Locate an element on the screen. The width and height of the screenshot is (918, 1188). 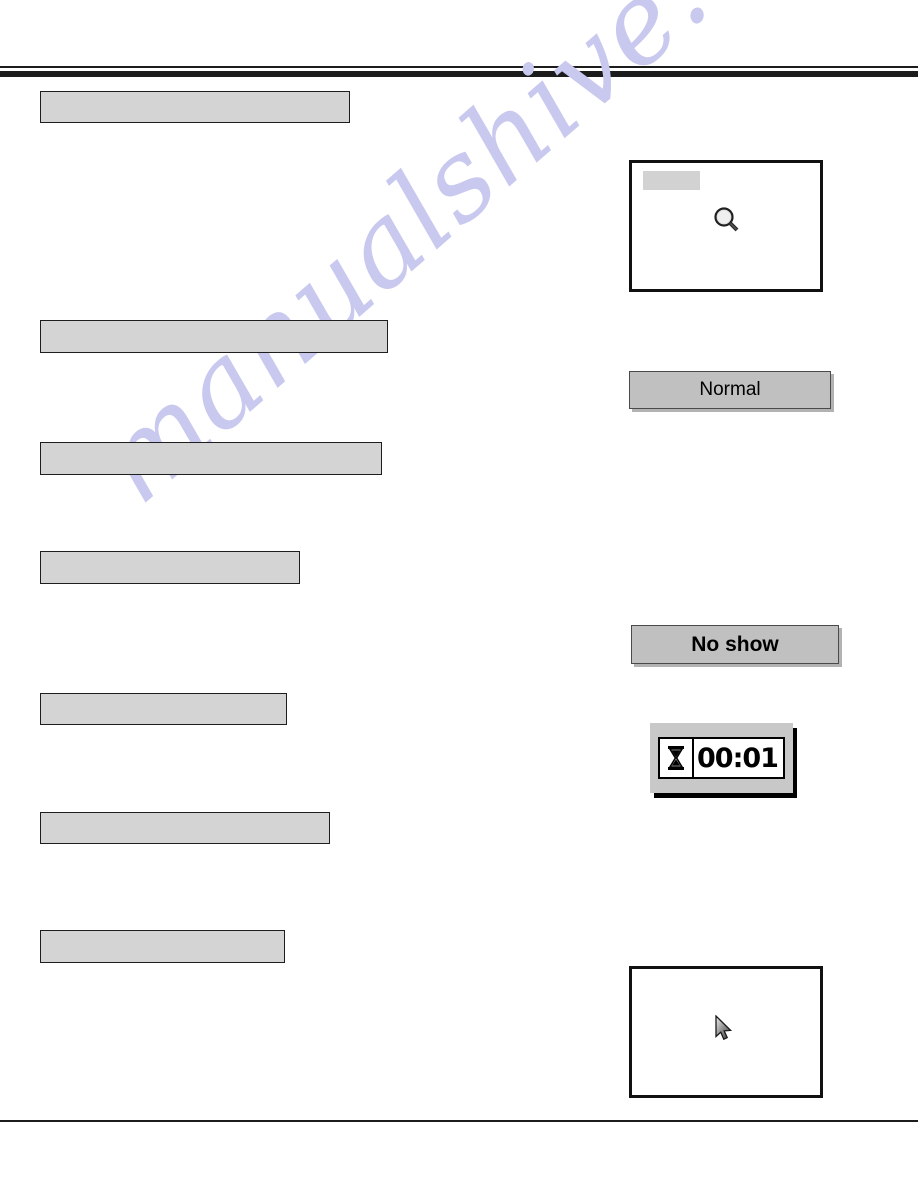
normal-button-label: Normal is located at coordinates (730, 389).